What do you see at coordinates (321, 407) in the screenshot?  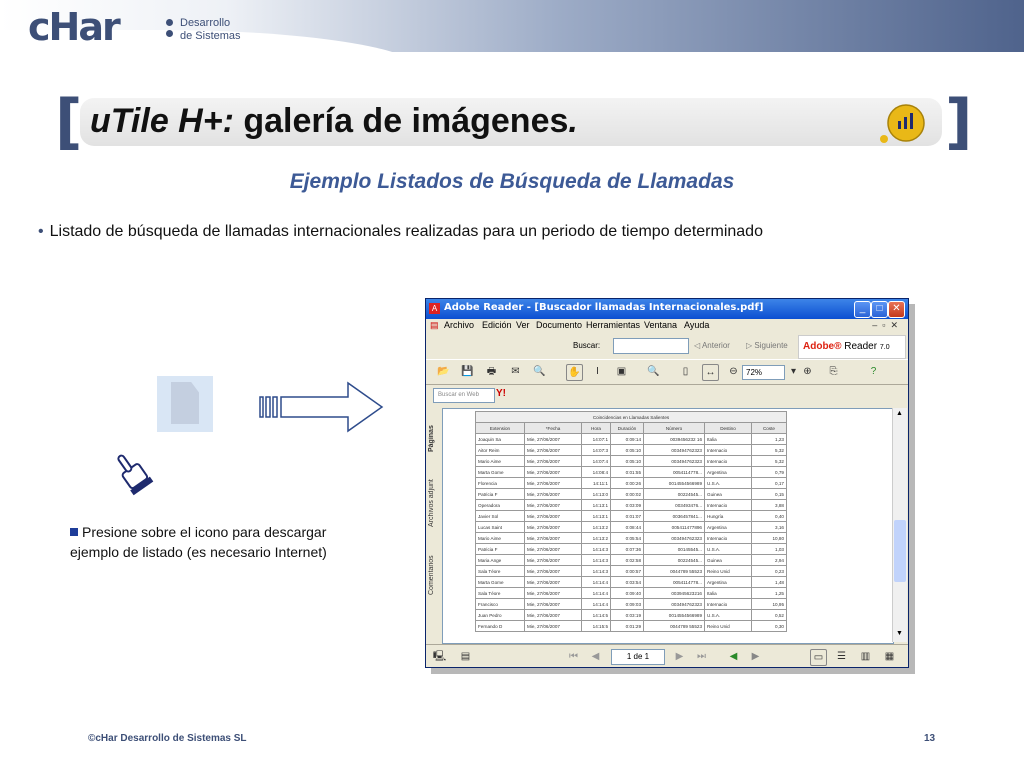 I see `right-arrow-icon` at bounding box center [321, 407].